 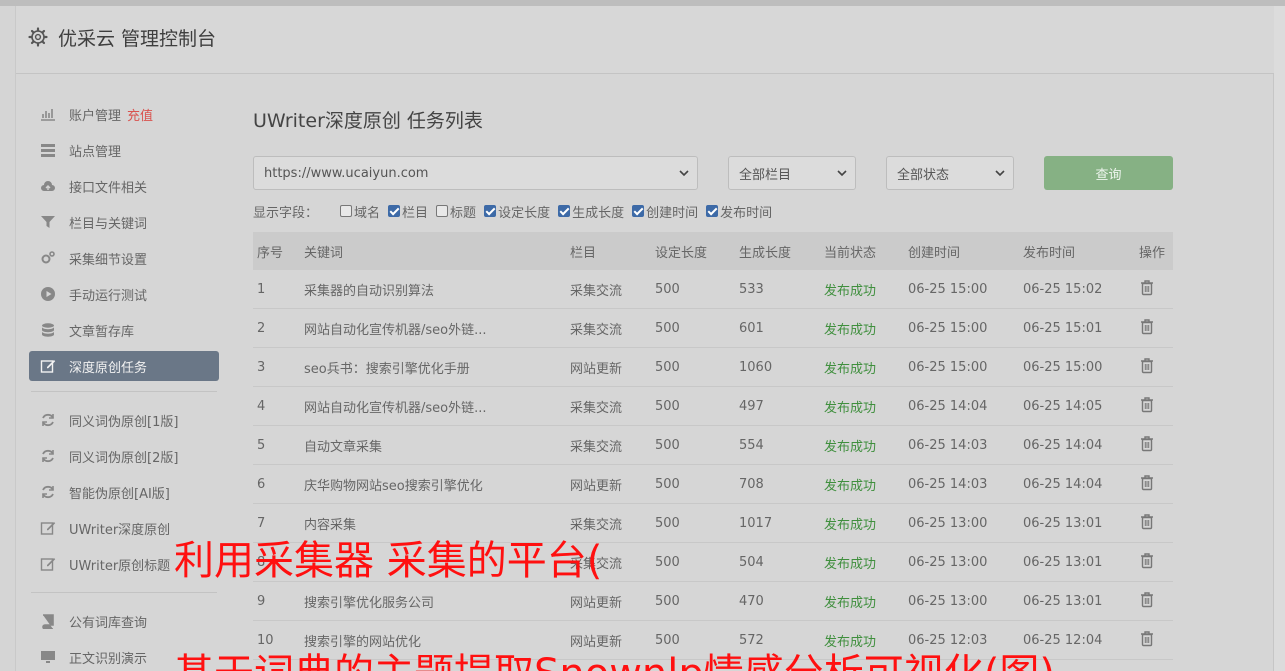 What do you see at coordinates (751, 484) in the screenshot?
I see `row-gen-length: 708` at bounding box center [751, 484].